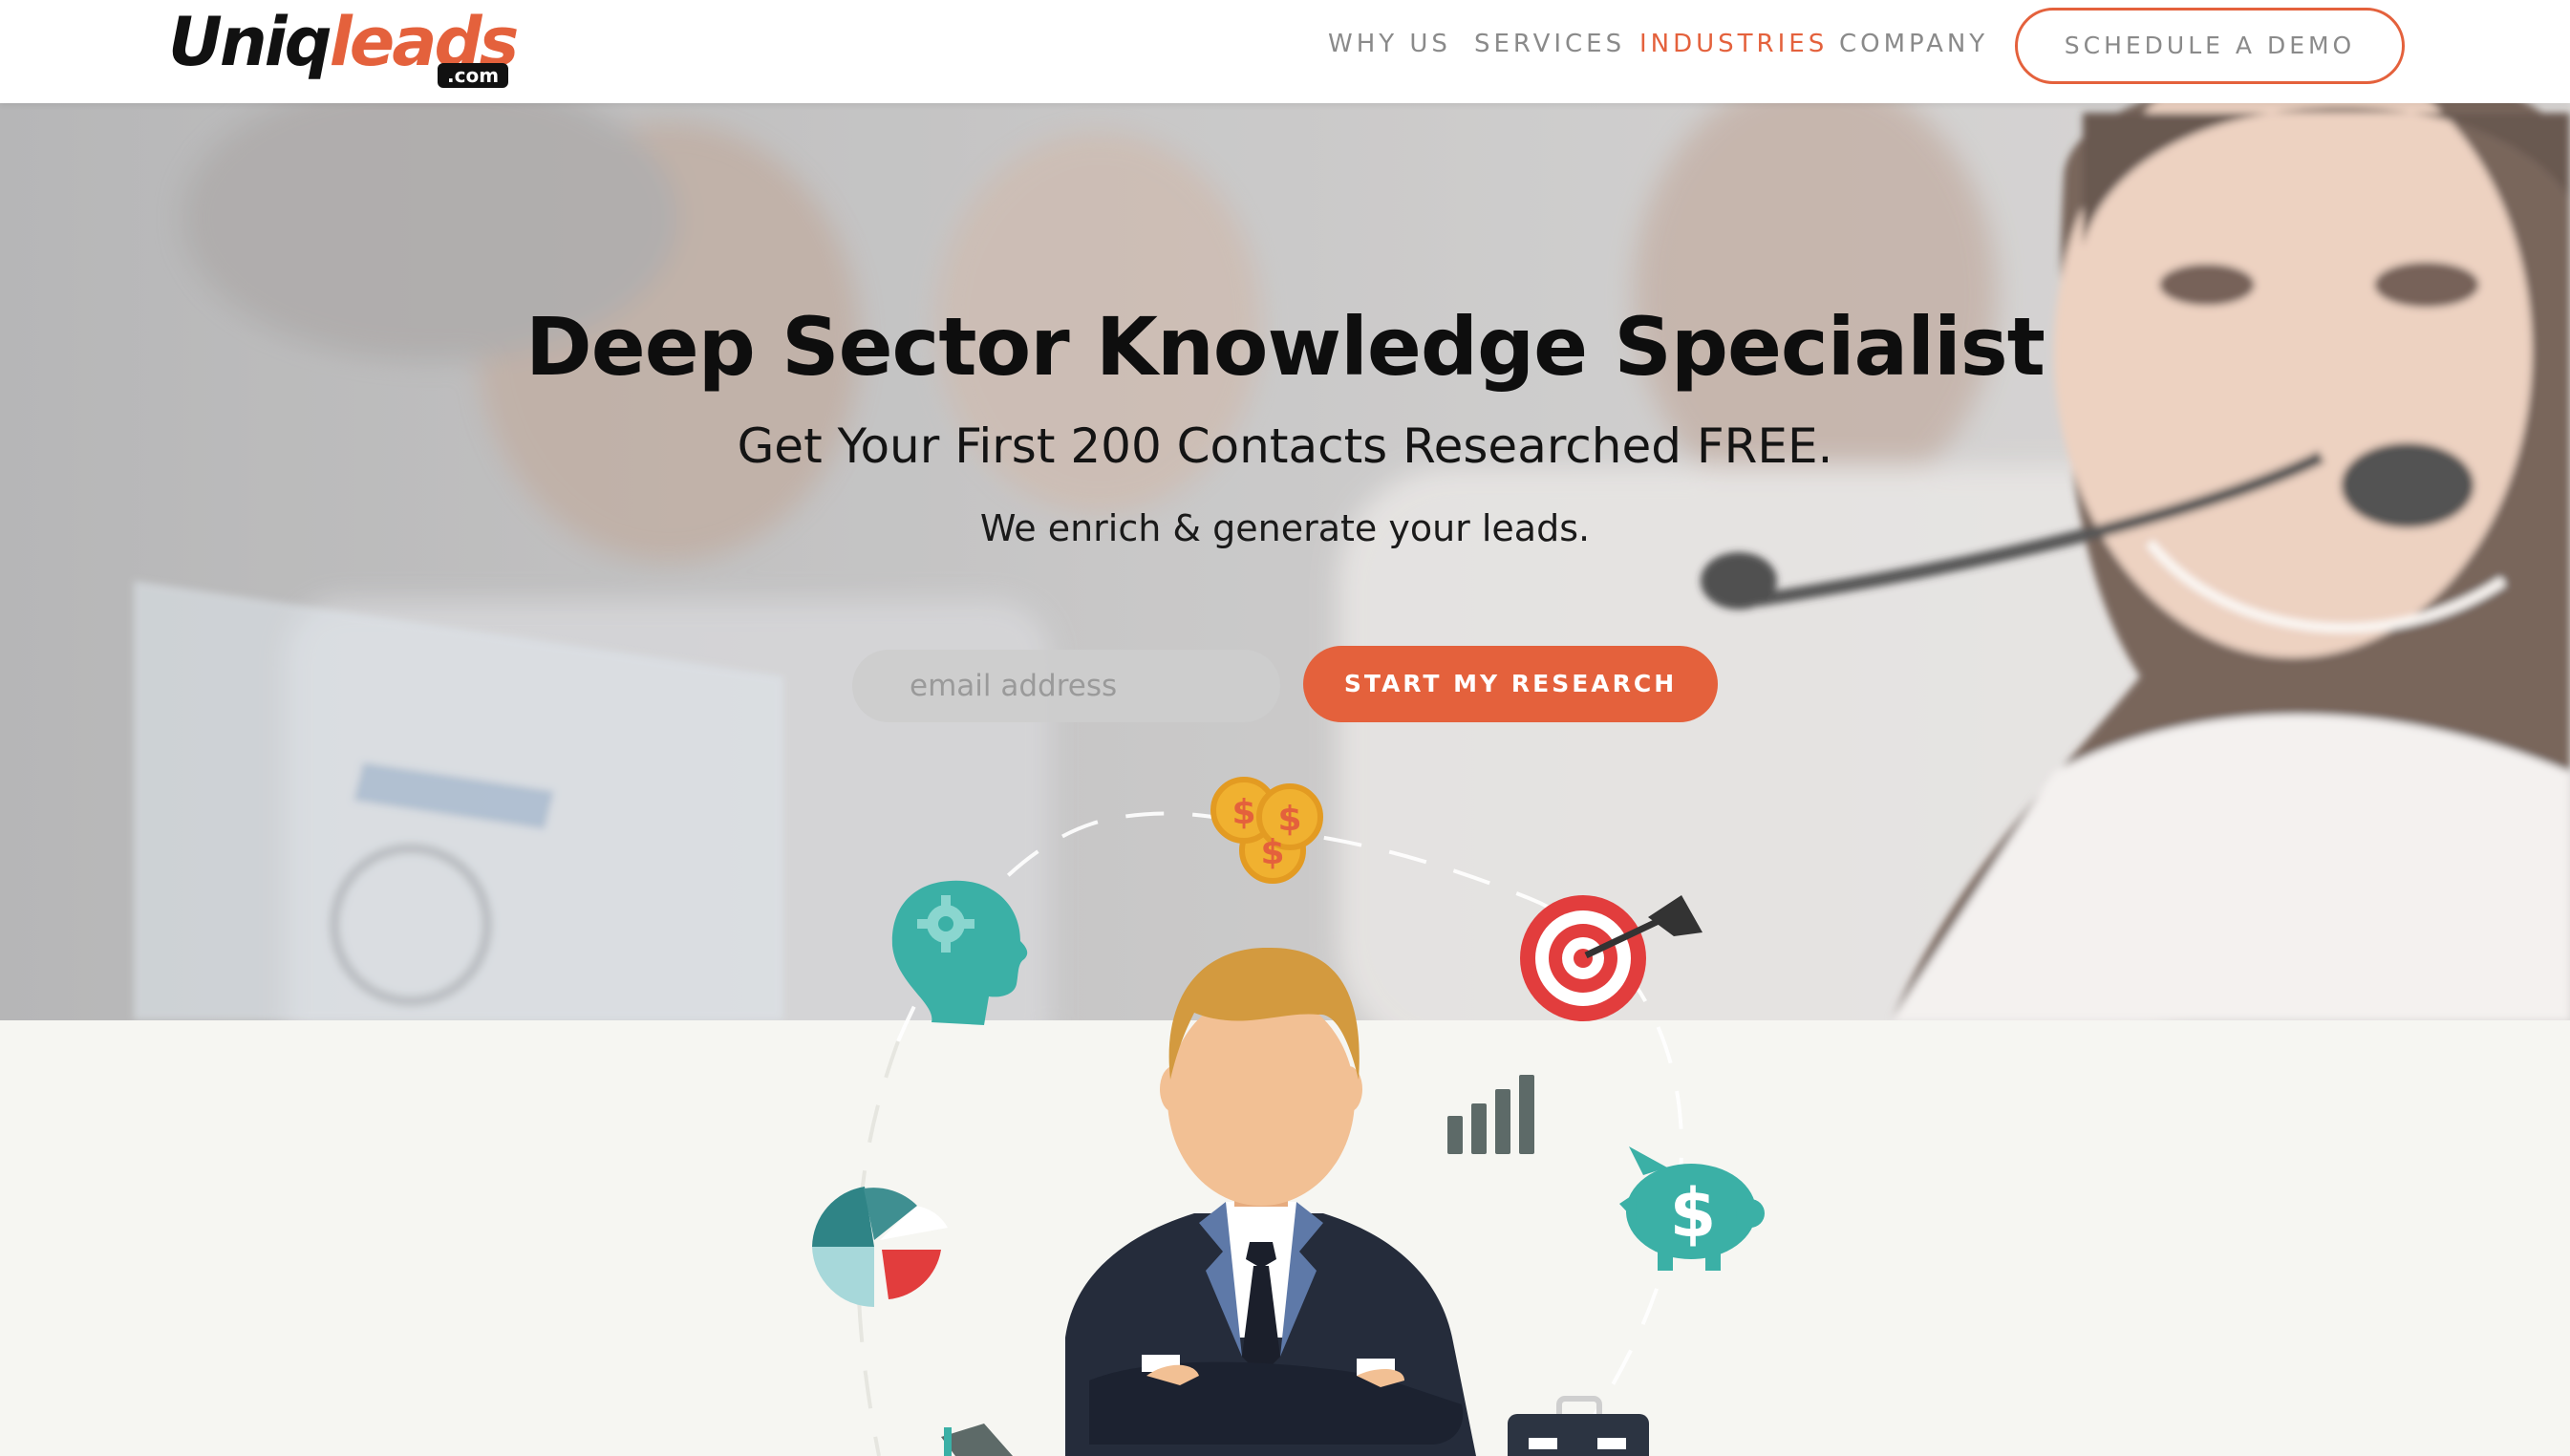  I want to click on nav-industries: INDUSTRIES, so click(1733, 44).